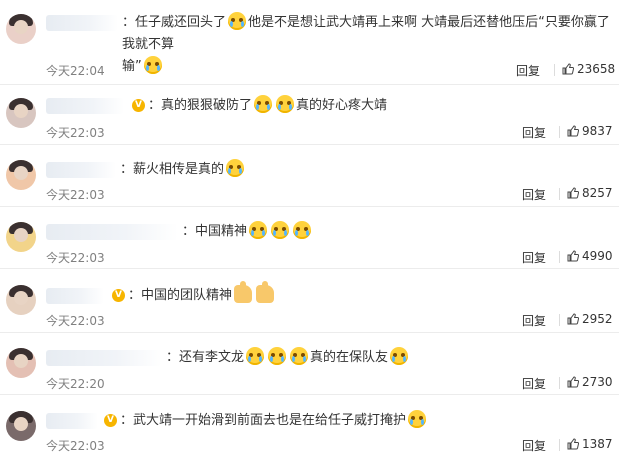  I want to click on like-button: 2952, so click(590, 319).